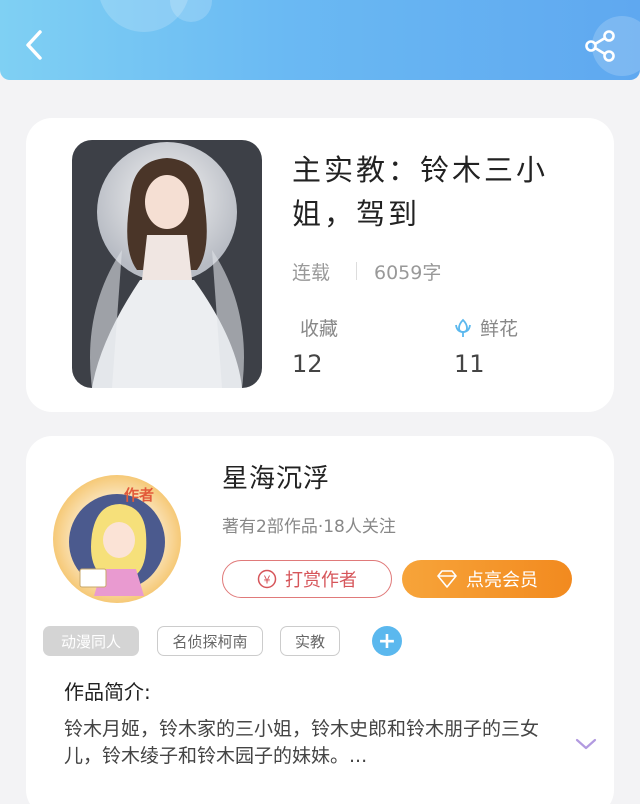 This screenshot has height=804, width=640. I want to click on tip-author-button: ¥ 打赏作者, so click(307, 579).